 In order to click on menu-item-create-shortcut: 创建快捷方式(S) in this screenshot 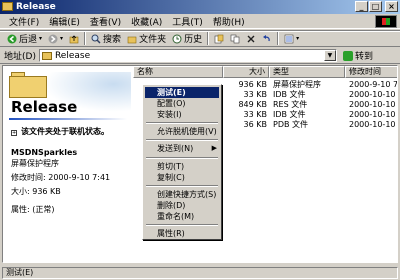, I will do `click(182, 194)`.